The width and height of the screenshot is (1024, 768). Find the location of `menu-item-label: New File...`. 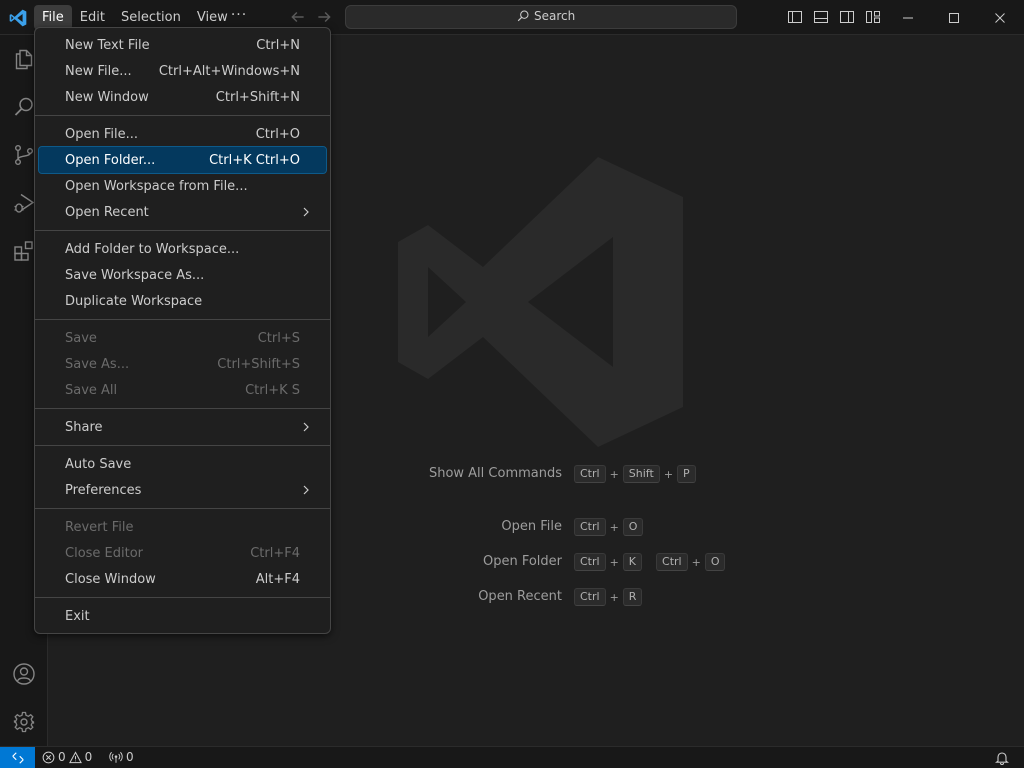

menu-item-label: New File... is located at coordinates (98, 71).